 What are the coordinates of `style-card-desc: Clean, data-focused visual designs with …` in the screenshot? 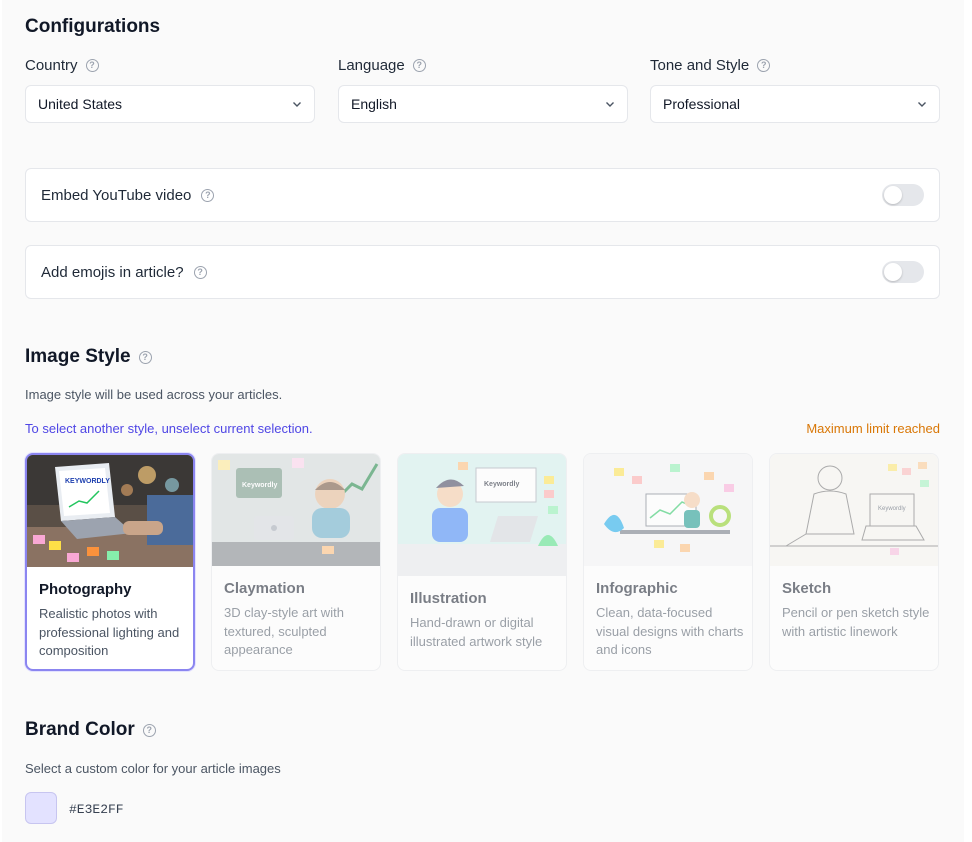 It's located at (670, 631).